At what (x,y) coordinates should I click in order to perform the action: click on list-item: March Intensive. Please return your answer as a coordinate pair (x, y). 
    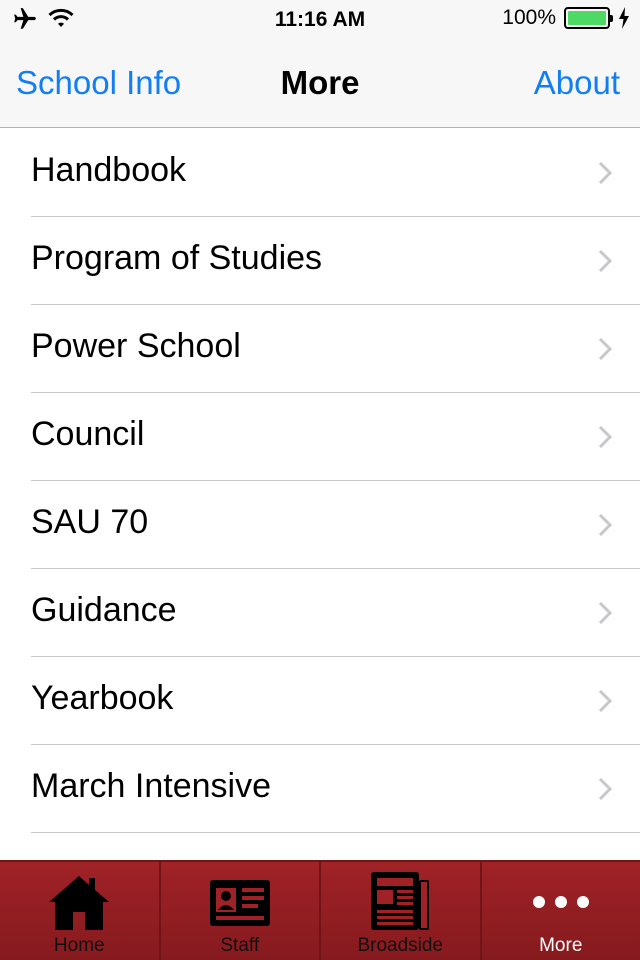
    Looking at the image, I should click on (320, 789).